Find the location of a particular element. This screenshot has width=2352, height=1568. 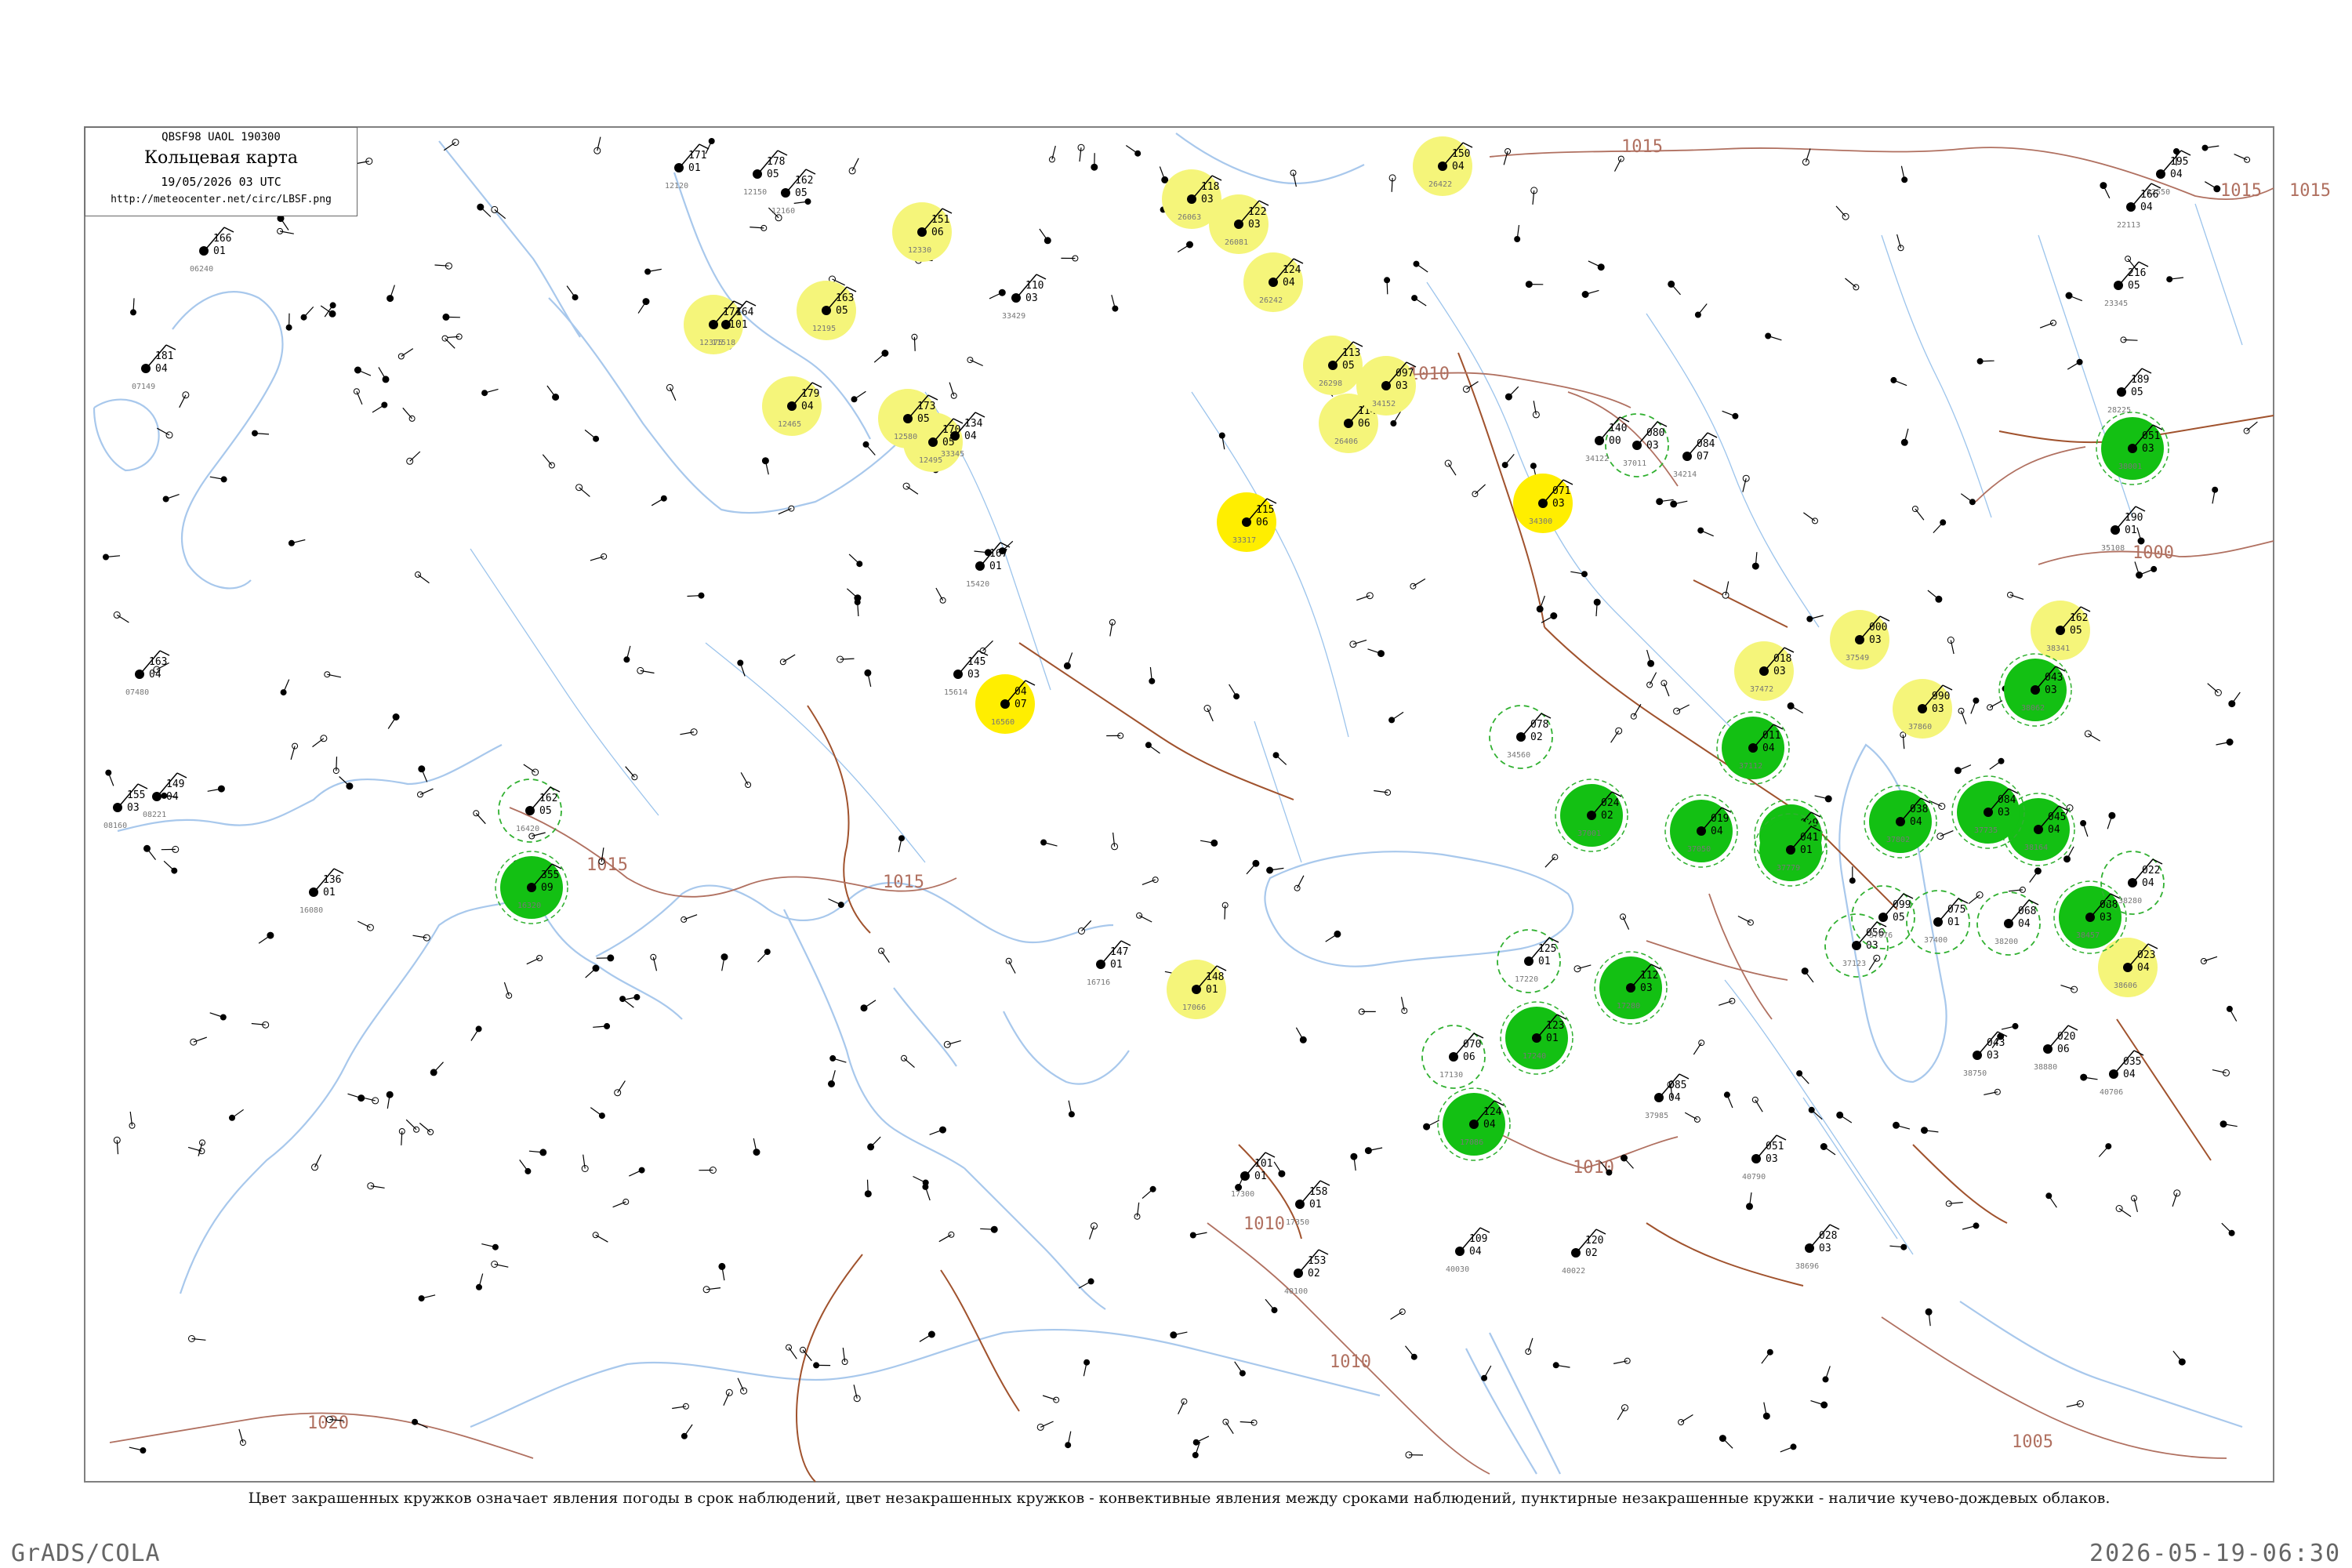

station-index: 26063 is located at coordinates (1189, 218).